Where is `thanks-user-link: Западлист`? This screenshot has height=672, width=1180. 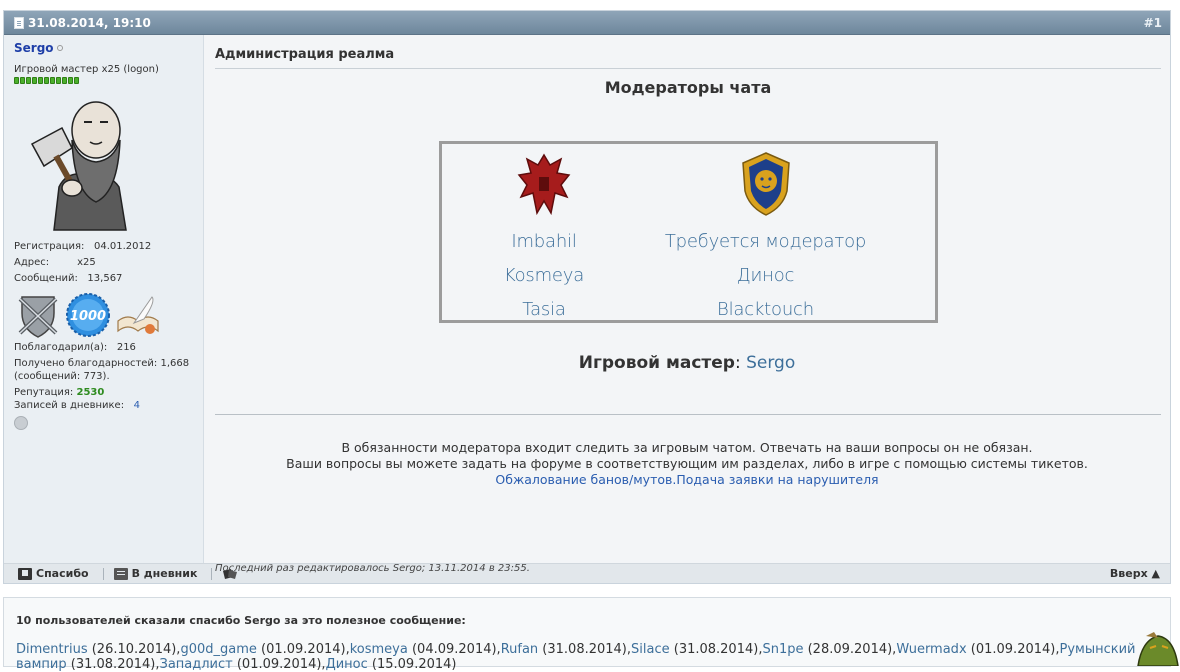
thanks-user-link: Западлист is located at coordinates (195, 664).